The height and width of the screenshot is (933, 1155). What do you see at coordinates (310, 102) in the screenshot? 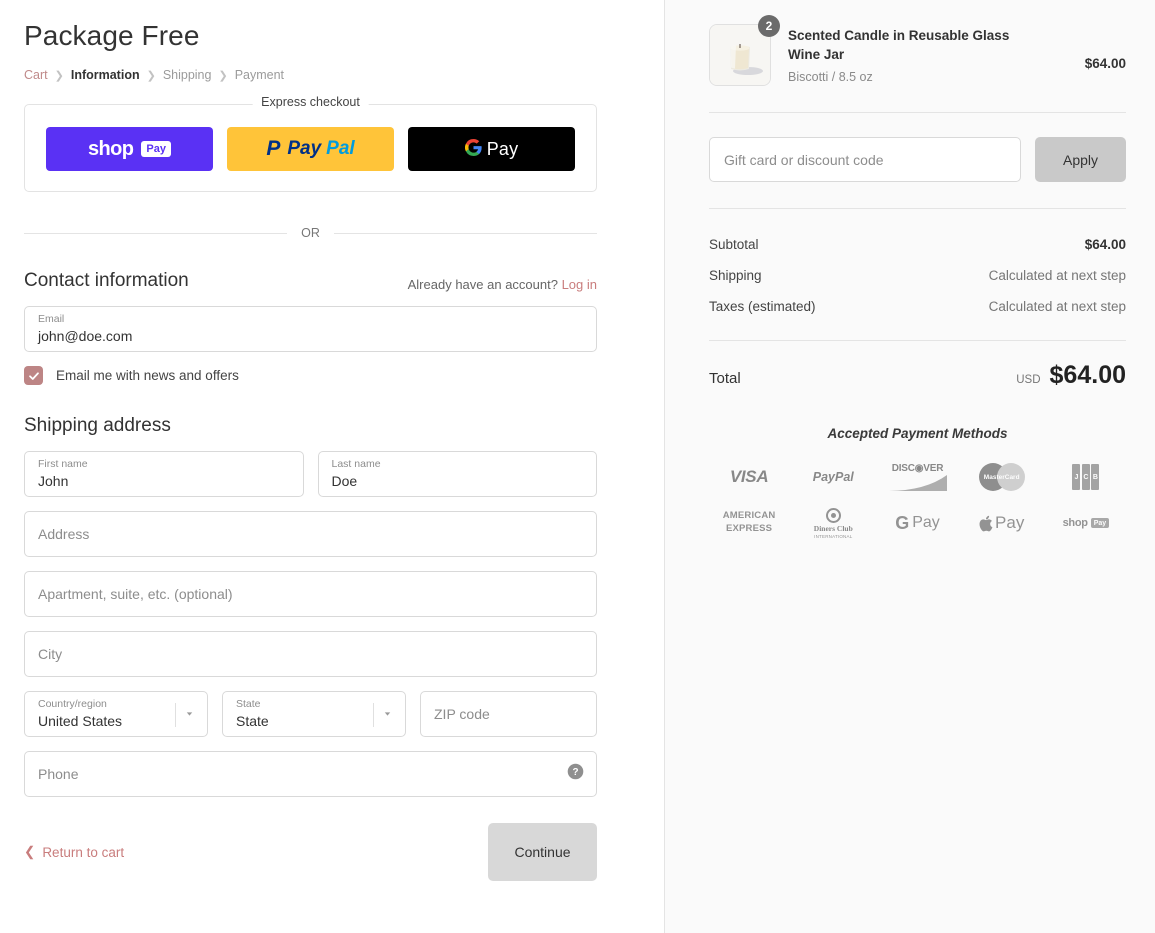
I see `express-checkout-legend: Express checkout` at bounding box center [310, 102].